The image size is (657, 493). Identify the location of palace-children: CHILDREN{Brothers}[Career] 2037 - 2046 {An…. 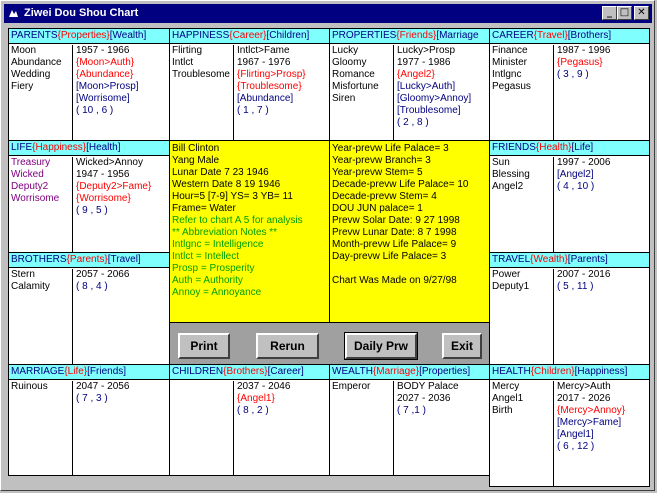
(249, 420).